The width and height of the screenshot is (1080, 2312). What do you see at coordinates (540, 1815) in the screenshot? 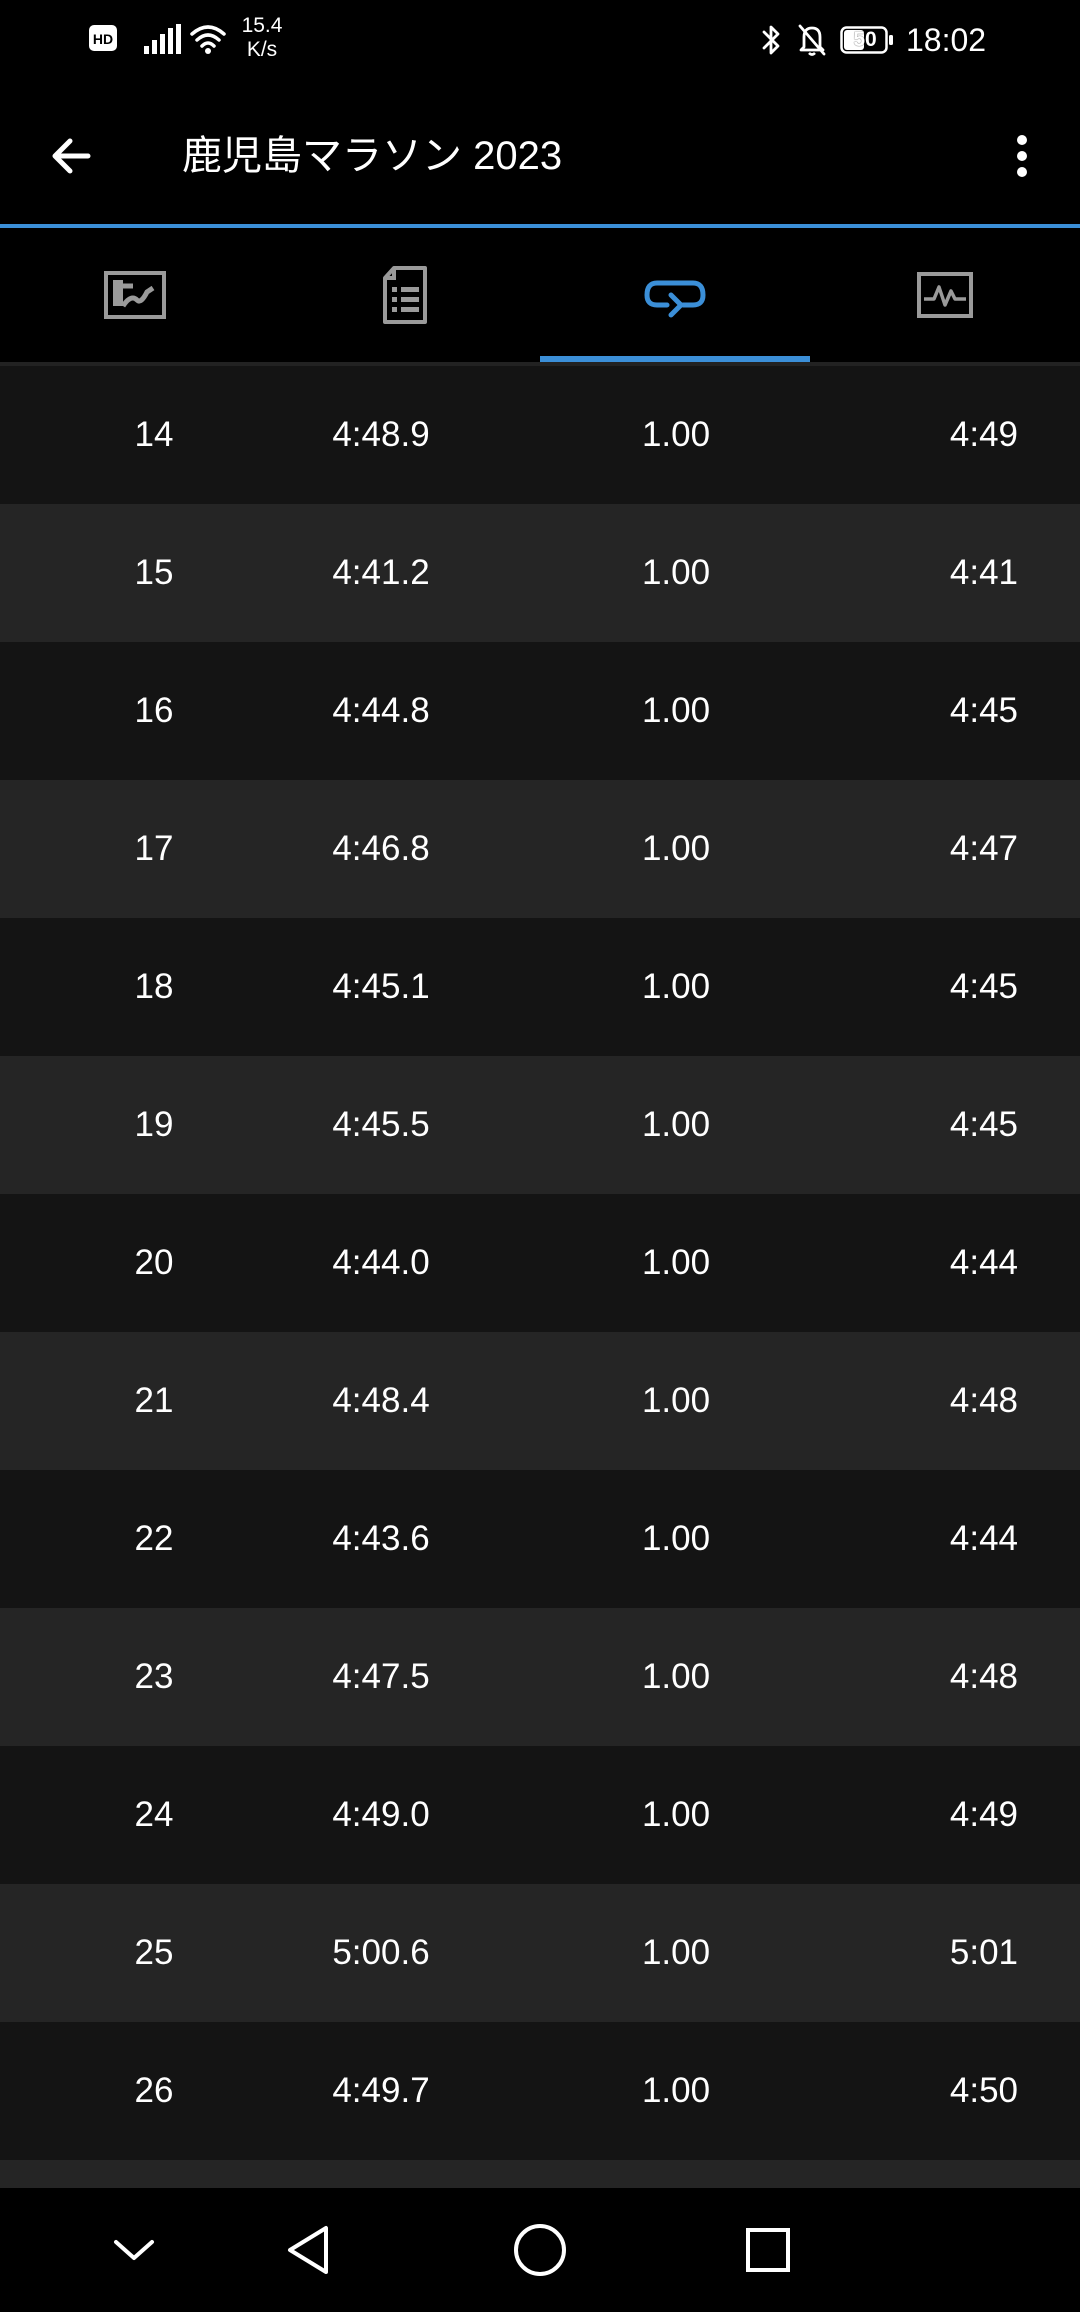
I see `table-row: 24 4:49.0 1.00 4:49` at bounding box center [540, 1815].